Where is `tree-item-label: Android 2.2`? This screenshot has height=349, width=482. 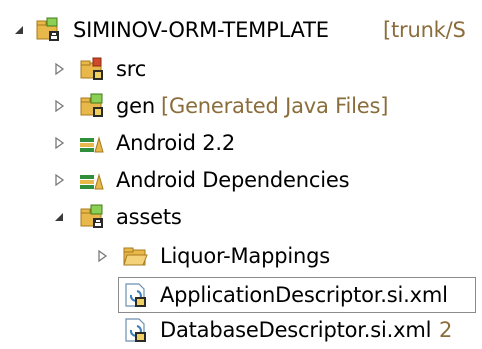 tree-item-label: Android 2.2 is located at coordinates (176, 143).